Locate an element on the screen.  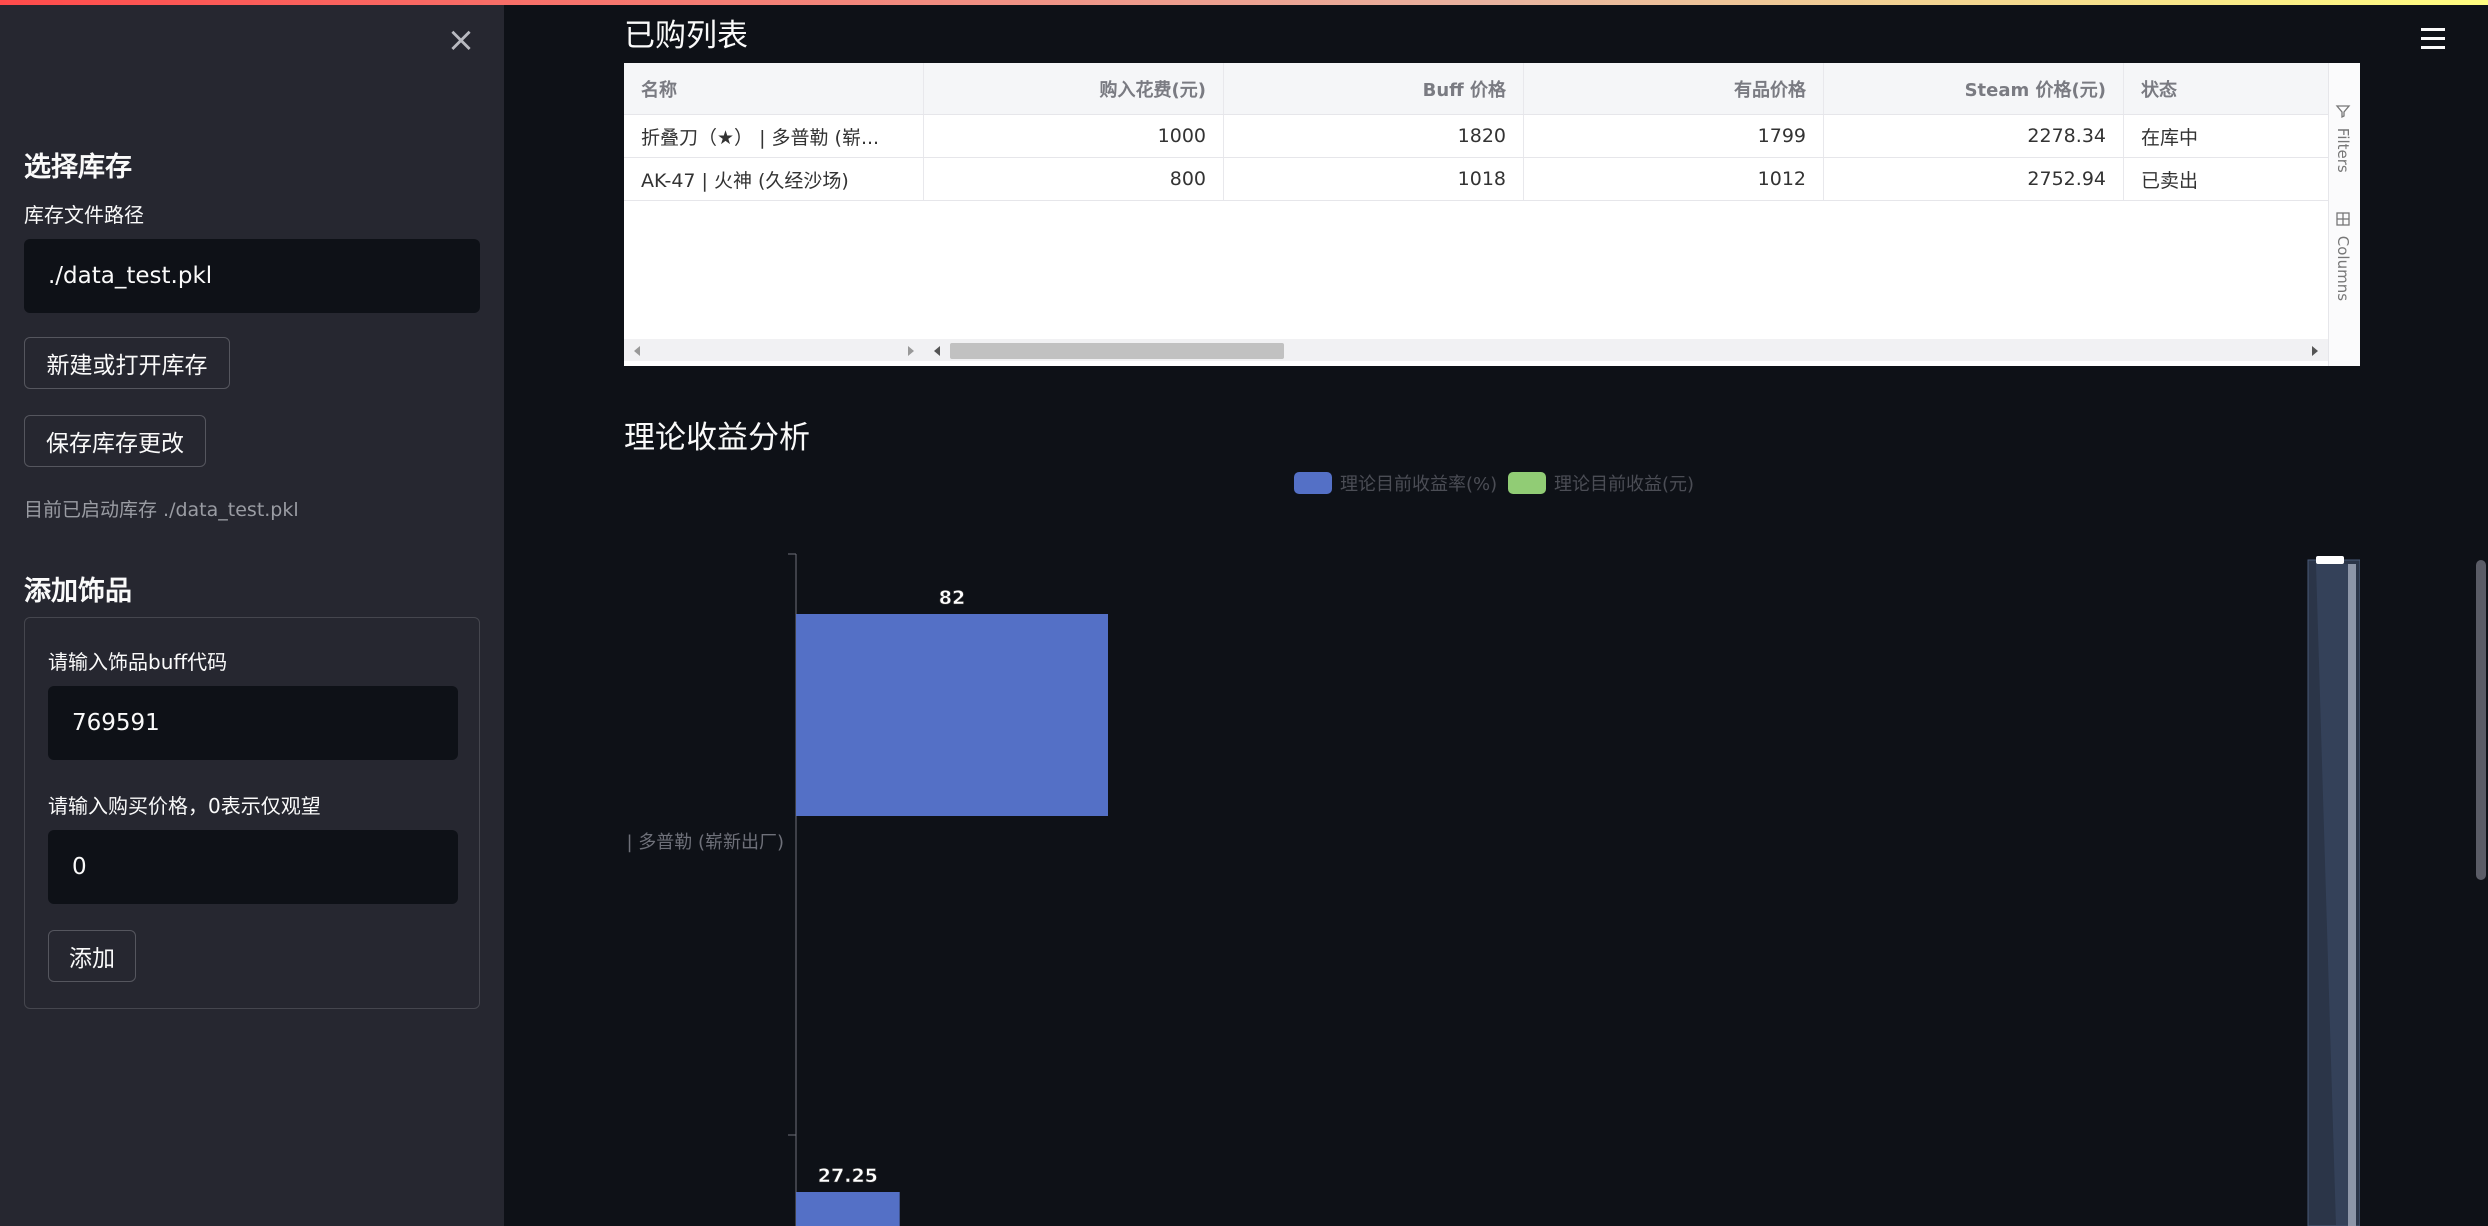
add-button: 添加 is located at coordinates (92, 956).